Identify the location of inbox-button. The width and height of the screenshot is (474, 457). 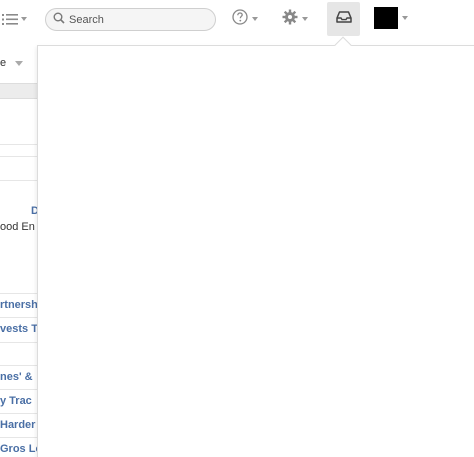
(343, 19).